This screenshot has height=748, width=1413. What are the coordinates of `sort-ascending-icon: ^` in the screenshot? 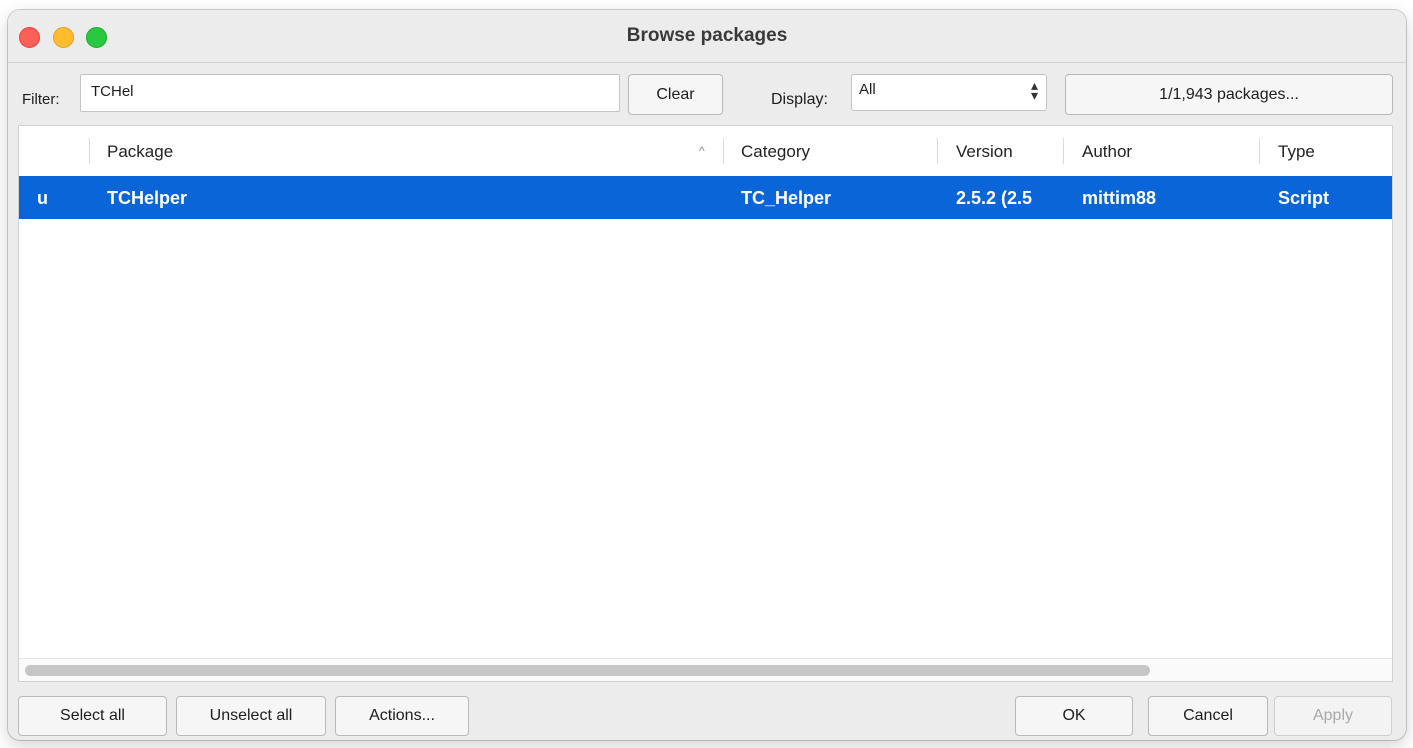 It's located at (702, 151).